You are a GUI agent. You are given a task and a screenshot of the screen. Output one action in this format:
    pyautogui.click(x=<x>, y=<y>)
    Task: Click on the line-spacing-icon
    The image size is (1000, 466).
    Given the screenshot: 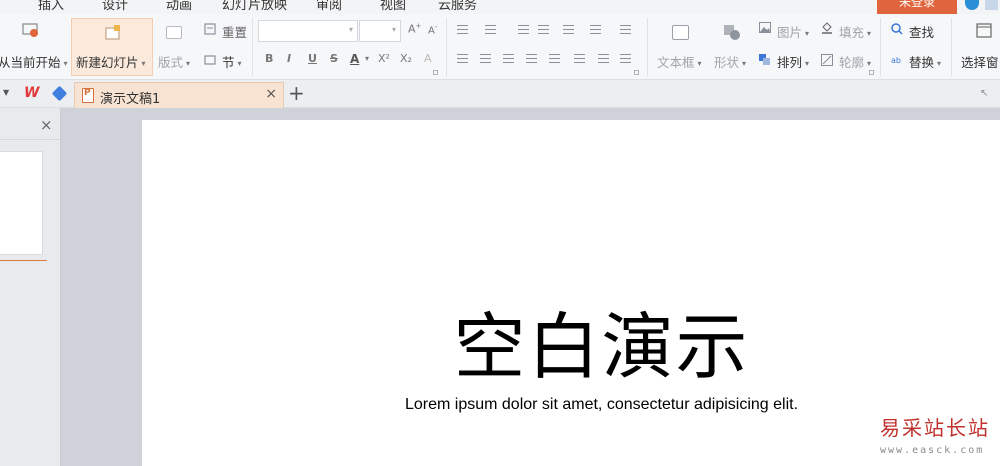 What is the action you would take?
    pyautogui.click(x=579, y=58)
    